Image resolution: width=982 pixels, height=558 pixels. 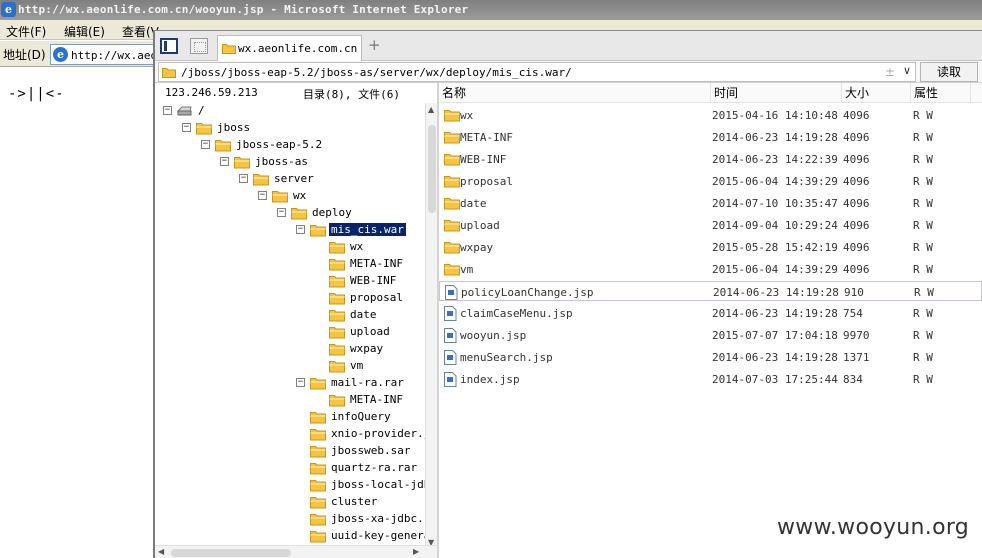 What do you see at coordinates (290, 230) in the screenshot?
I see `tree-item: − mis_cis.war` at bounding box center [290, 230].